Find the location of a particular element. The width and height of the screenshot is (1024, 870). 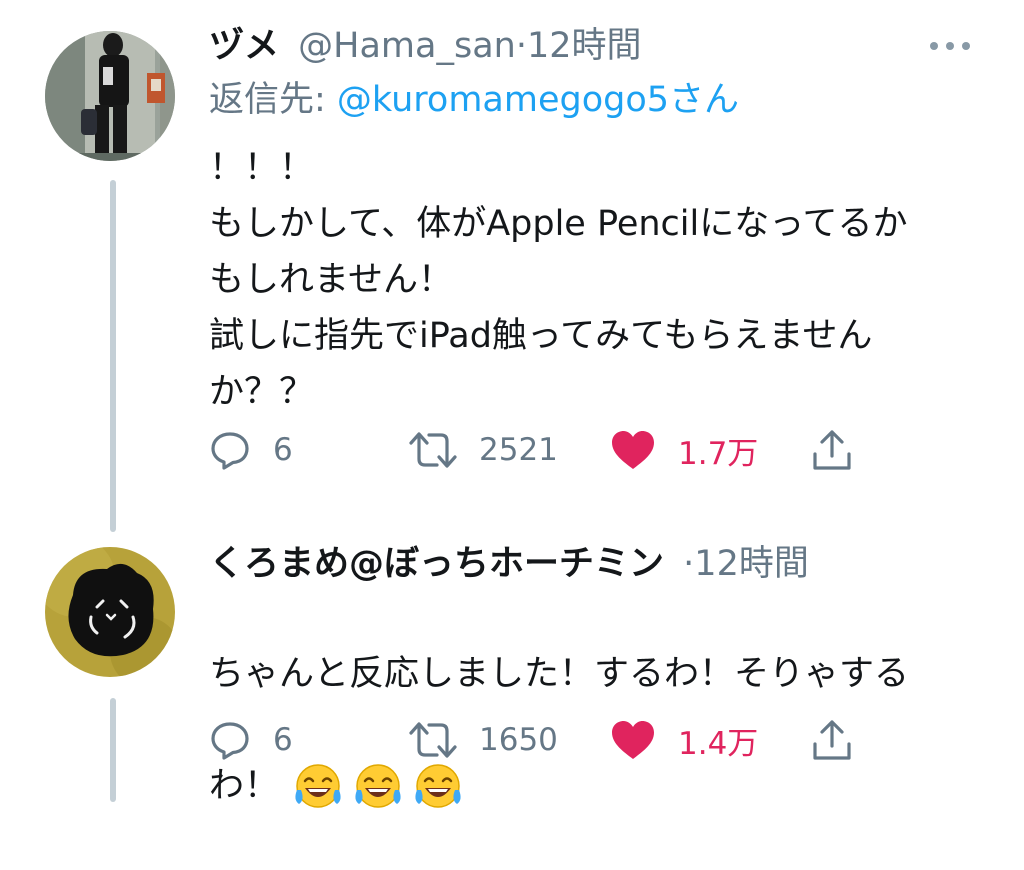

like-button: 1.7万 is located at coordinates (684, 450).